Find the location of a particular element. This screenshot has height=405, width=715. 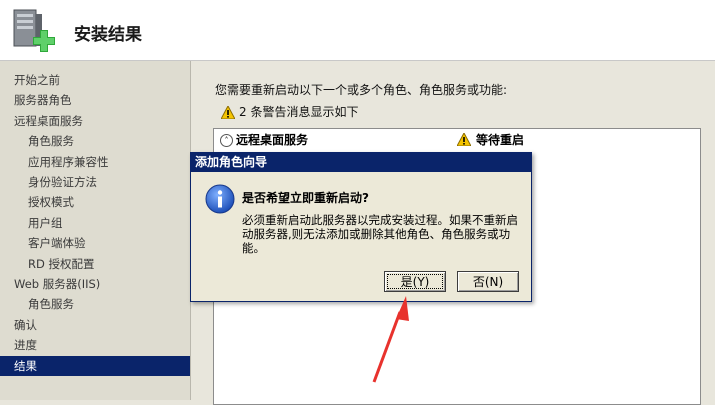

result-status: 等待重启 is located at coordinates (500, 140).